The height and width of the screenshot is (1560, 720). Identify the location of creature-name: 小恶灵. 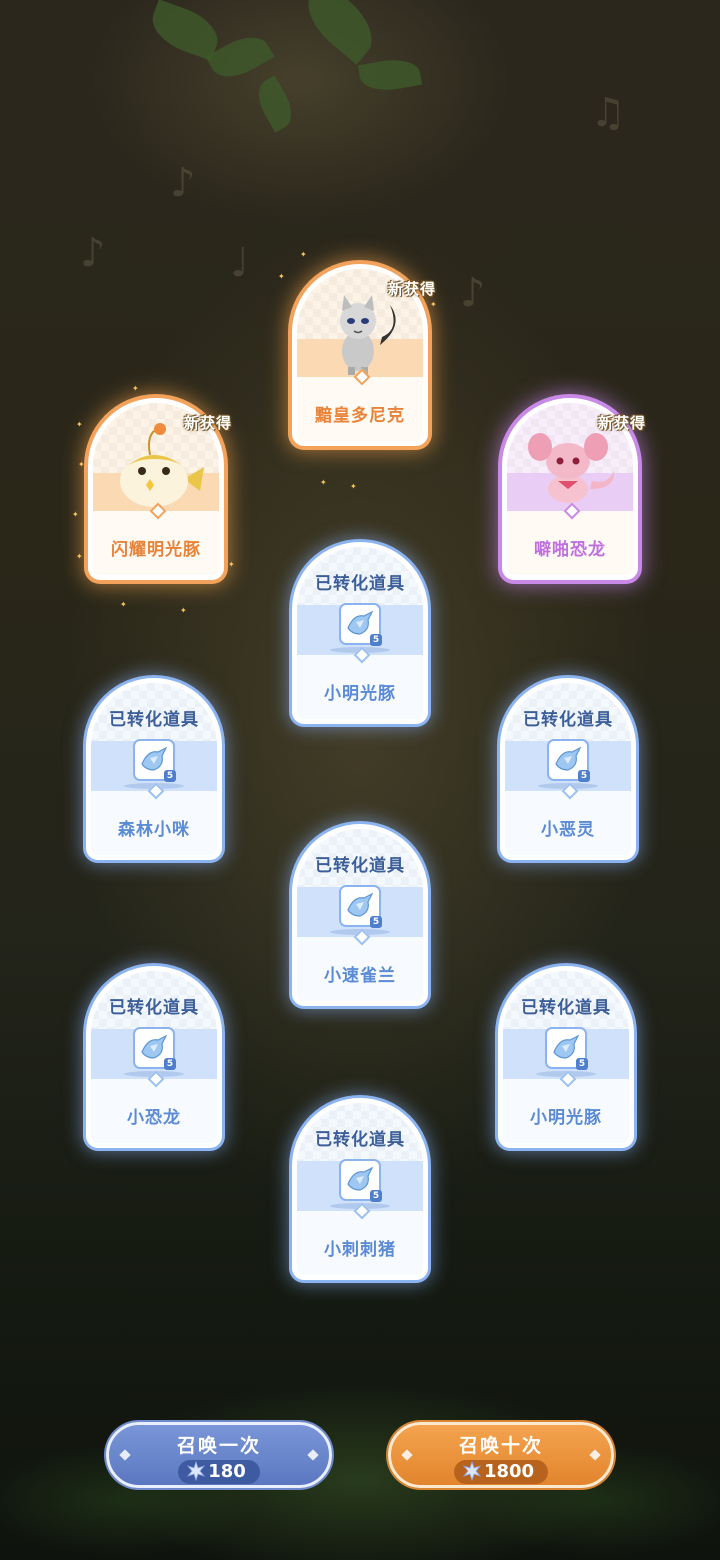
(568, 830).